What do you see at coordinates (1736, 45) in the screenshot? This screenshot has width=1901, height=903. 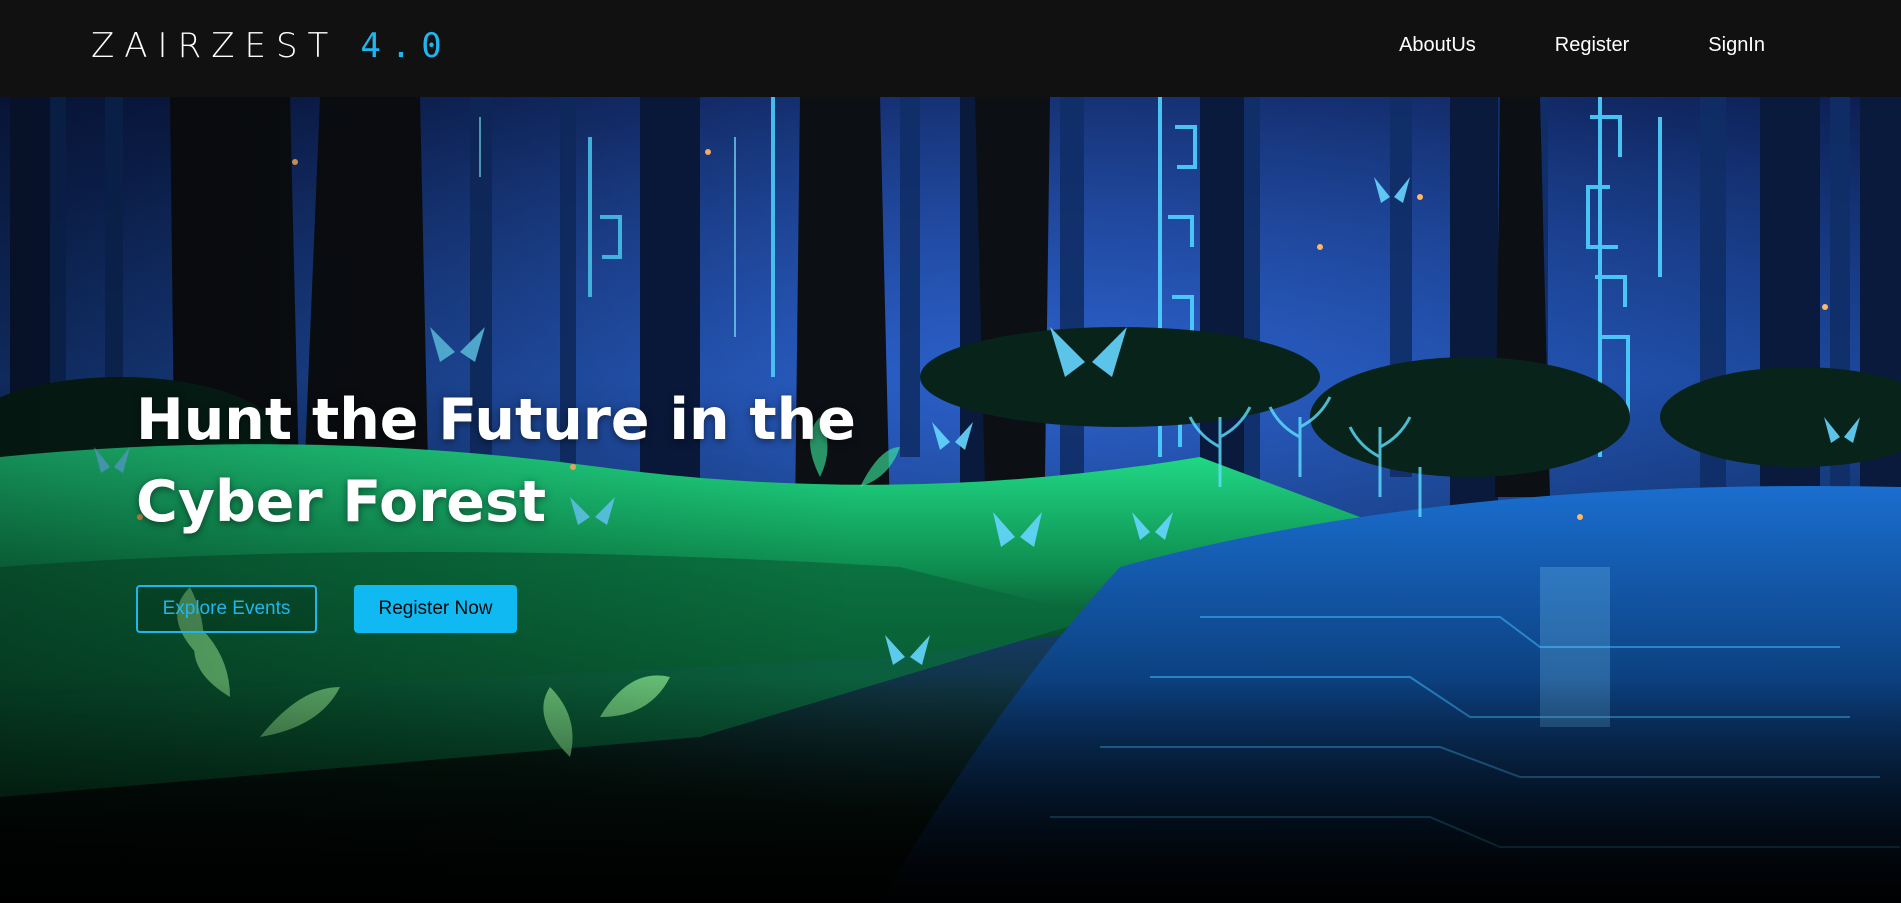 I see `nav-link-sign-in: SignIn` at bounding box center [1736, 45].